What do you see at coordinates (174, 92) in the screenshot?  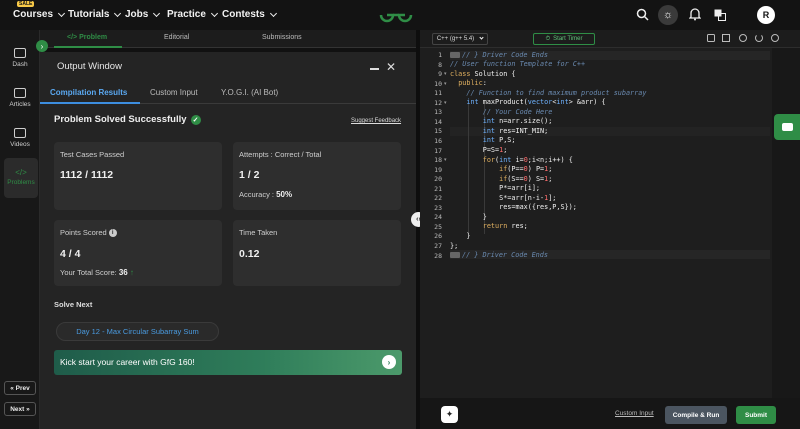 I see `tab-custom-input: Custom Input` at bounding box center [174, 92].